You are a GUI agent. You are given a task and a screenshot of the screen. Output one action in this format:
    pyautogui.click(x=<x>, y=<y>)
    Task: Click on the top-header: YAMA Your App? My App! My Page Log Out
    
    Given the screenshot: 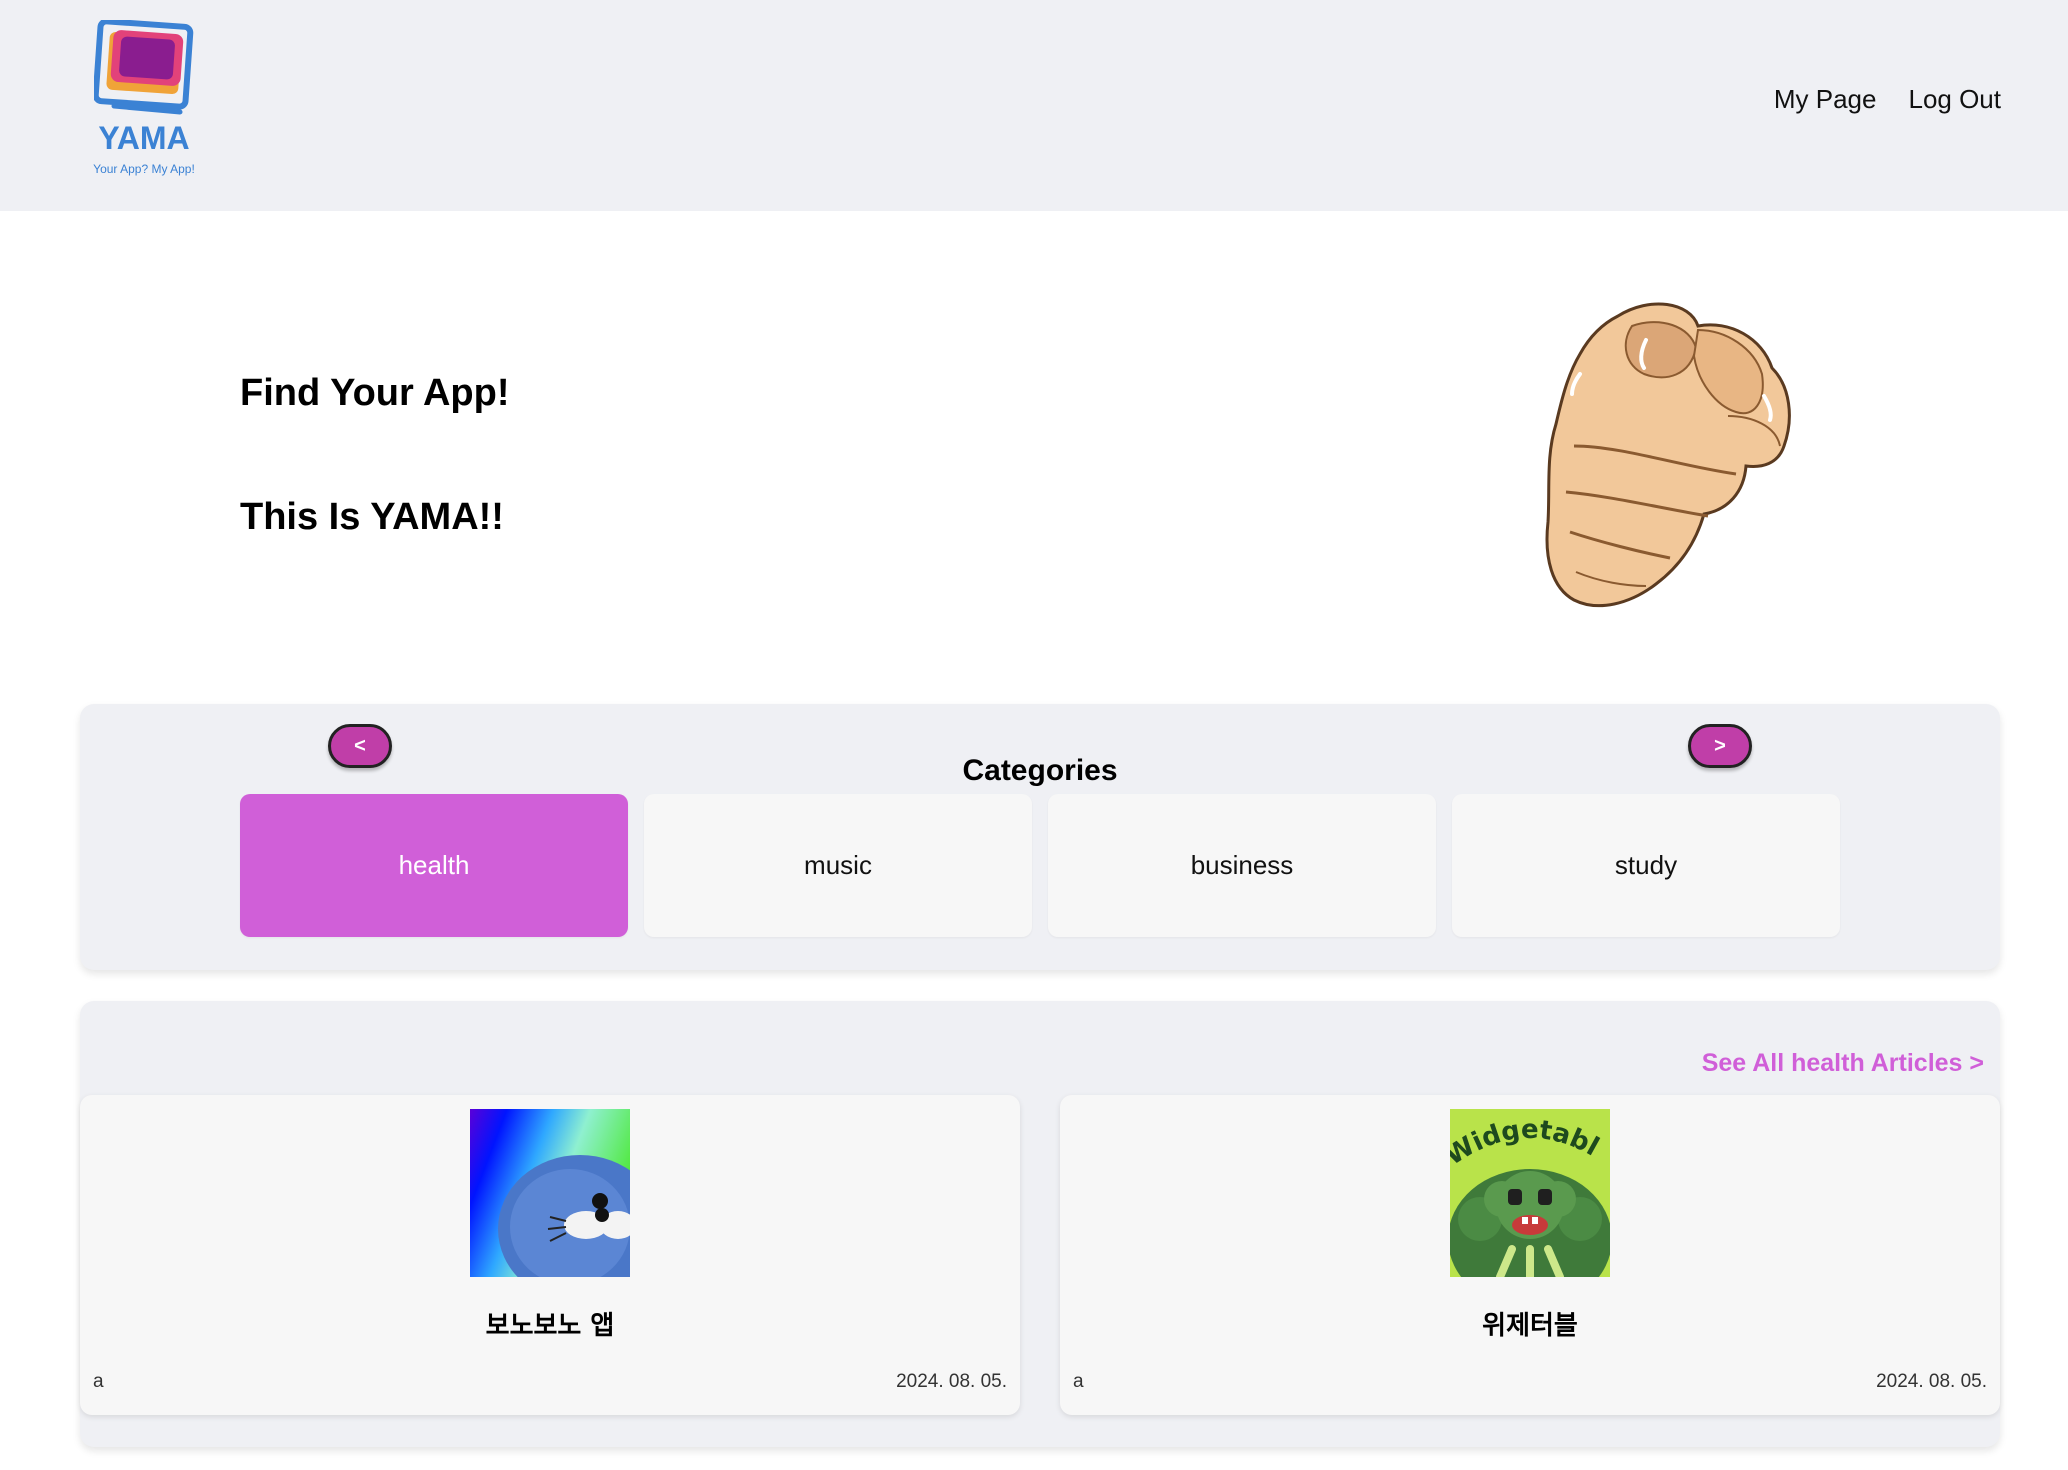 What is the action you would take?
    pyautogui.click(x=1034, y=105)
    